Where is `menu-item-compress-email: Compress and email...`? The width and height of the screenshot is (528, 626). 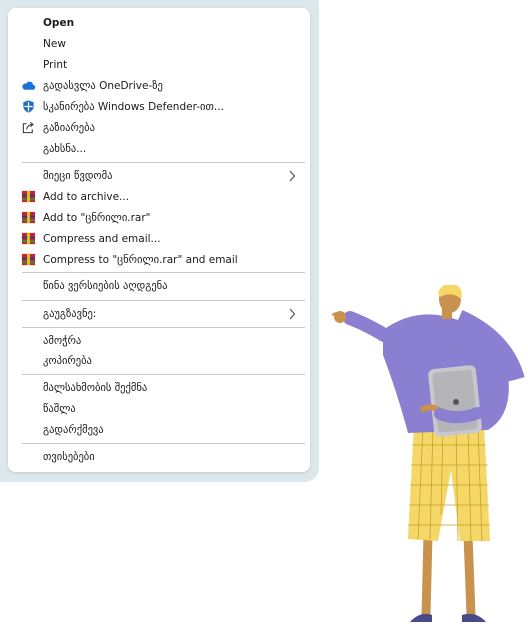
menu-item-compress-email: Compress and email... is located at coordinates (159, 238).